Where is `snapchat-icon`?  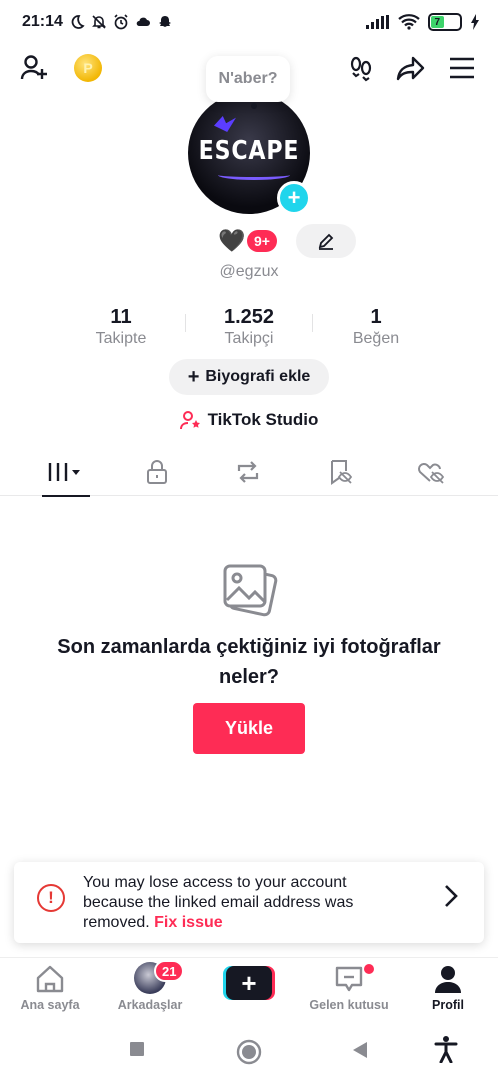
snapchat-icon is located at coordinates (164, 21).